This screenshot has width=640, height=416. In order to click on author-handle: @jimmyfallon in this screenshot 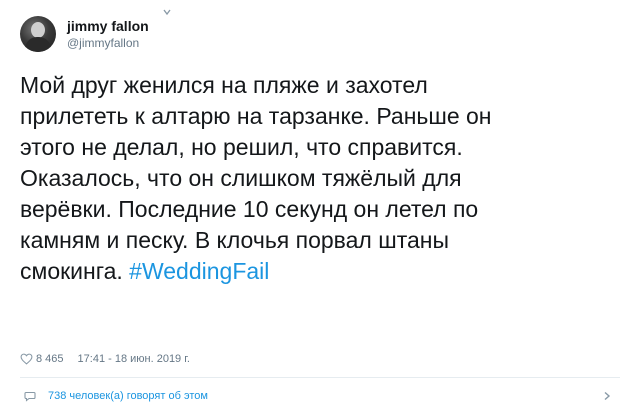, I will do `click(108, 43)`.